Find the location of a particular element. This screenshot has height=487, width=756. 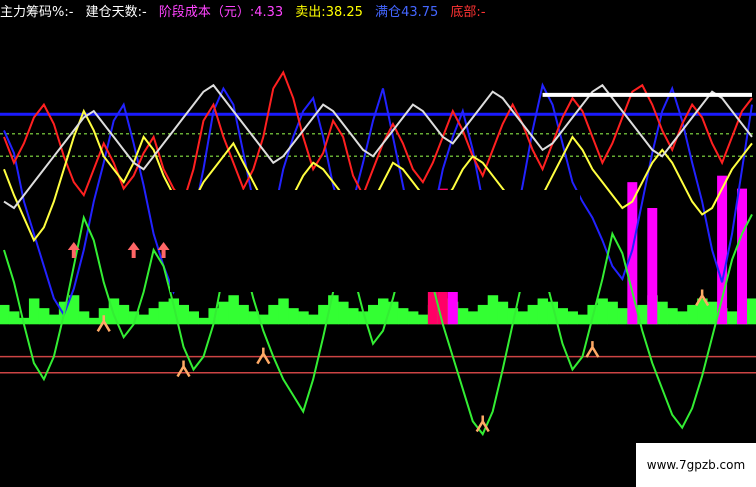

header-item-full-position: 满仓43.75 is located at coordinates (406, 13).